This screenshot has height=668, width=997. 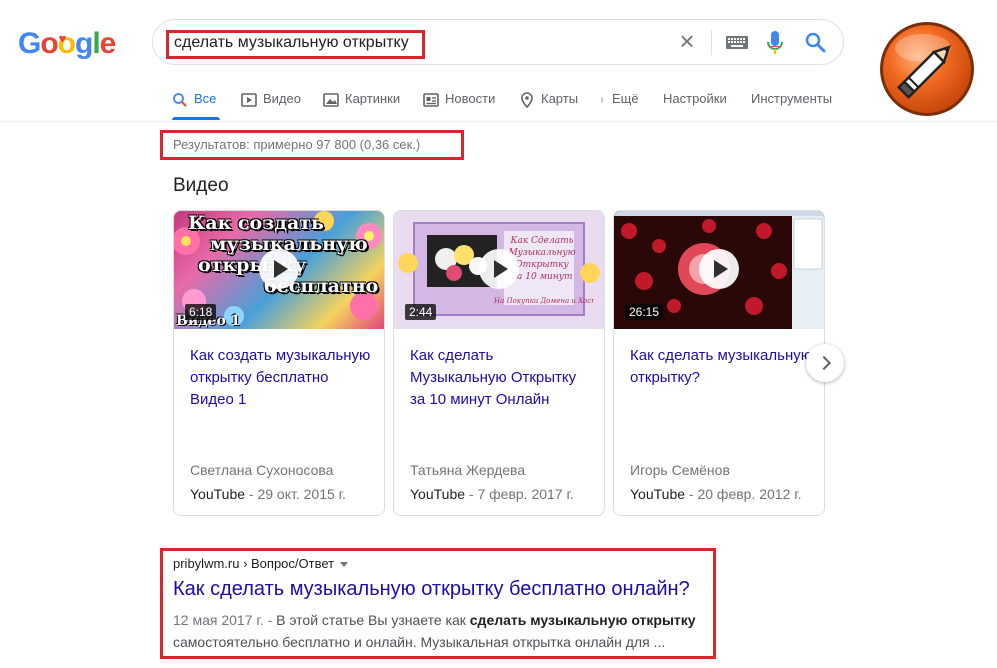 I want to click on result-breadcrumb-text: pribylwm.ru › Вопрос/Ответ, so click(x=254, y=563).